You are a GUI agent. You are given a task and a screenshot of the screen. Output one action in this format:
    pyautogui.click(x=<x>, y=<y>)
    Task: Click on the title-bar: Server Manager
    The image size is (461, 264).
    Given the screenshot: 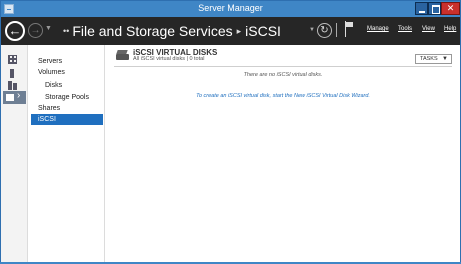 What is the action you would take?
    pyautogui.click(x=230, y=9)
    